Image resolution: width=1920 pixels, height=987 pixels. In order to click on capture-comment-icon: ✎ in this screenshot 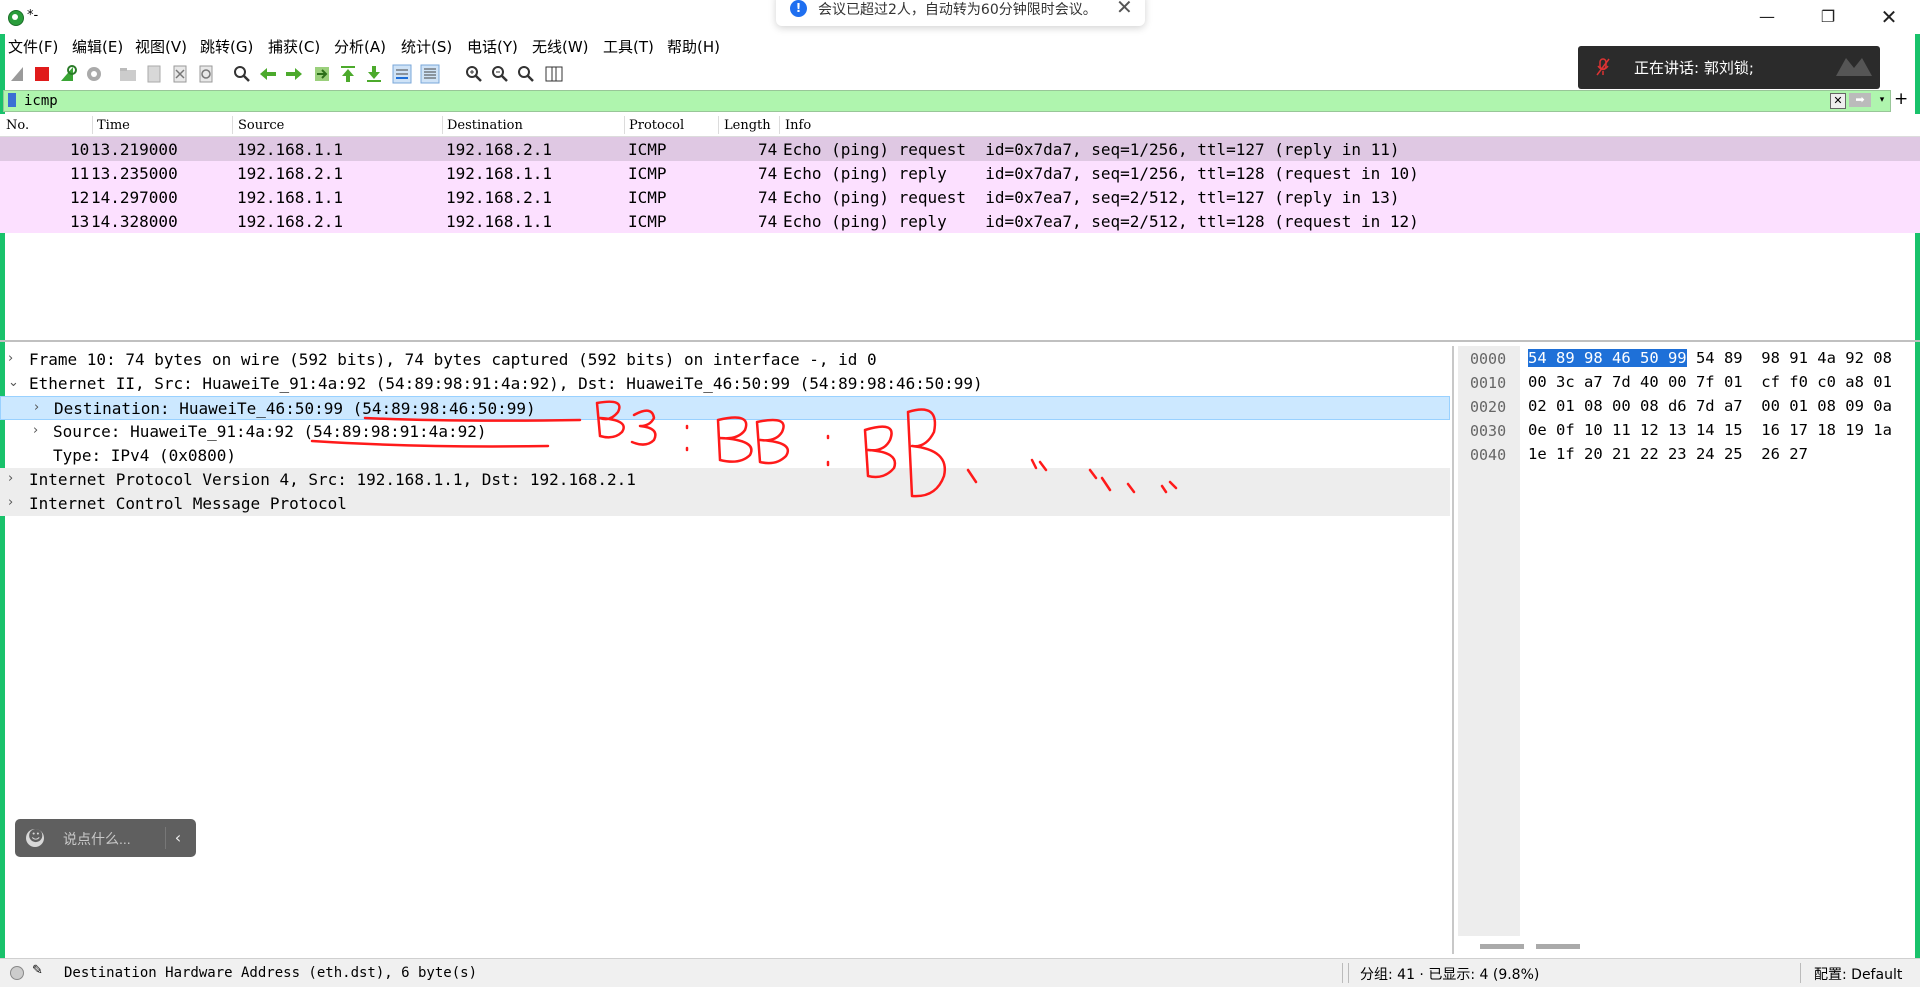, I will do `click(37, 970)`.